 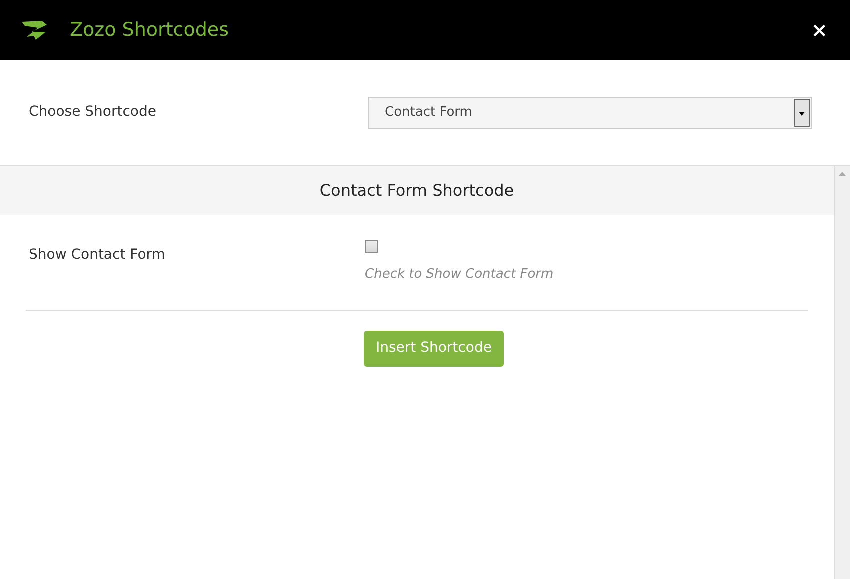 I want to click on field-hint: Check to Show Contact Form, so click(x=459, y=275).